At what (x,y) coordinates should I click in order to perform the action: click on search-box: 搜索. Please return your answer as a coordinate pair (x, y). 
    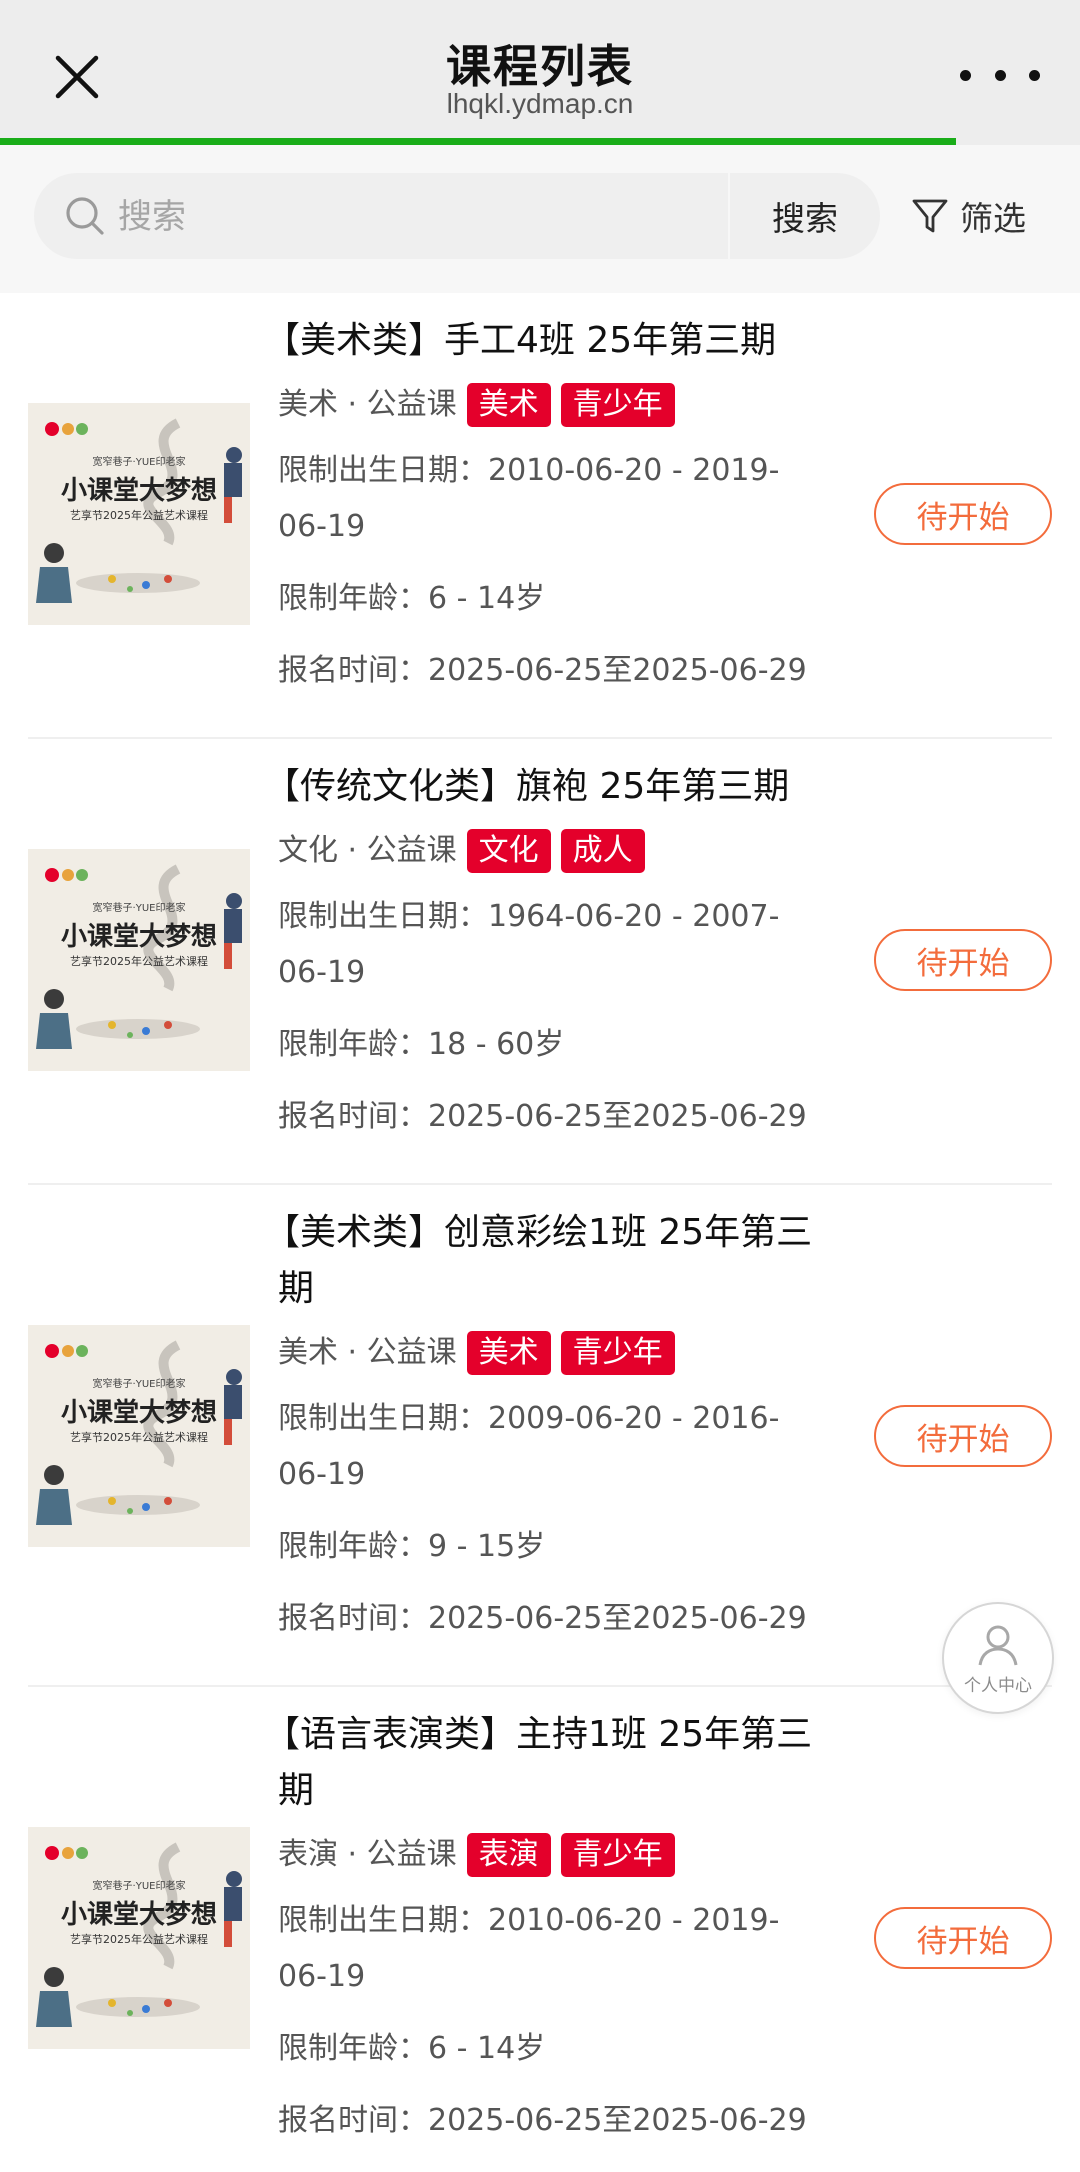
    Looking at the image, I should click on (457, 216).